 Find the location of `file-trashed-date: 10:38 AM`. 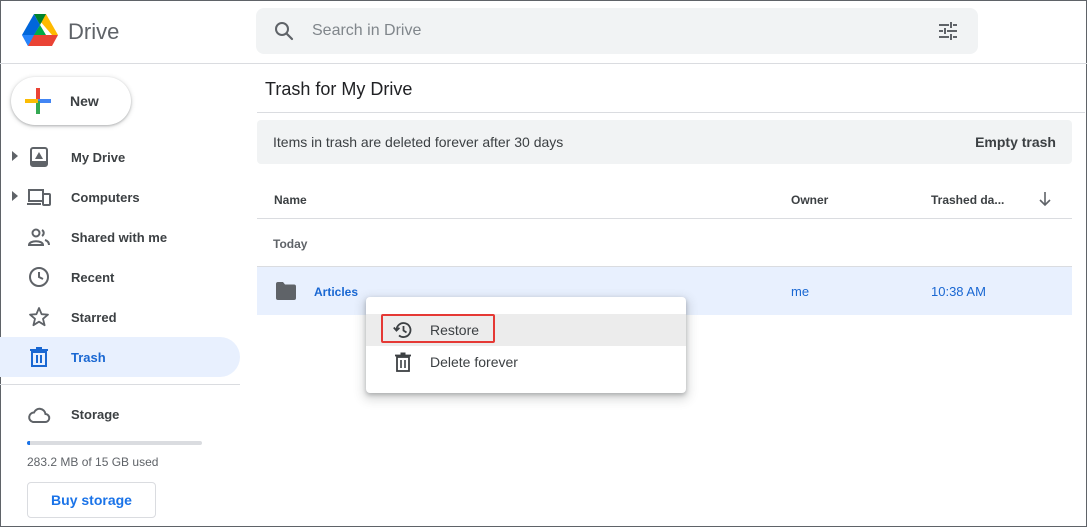

file-trashed-date: 10:38 AM is located at coordinates (958, 291).